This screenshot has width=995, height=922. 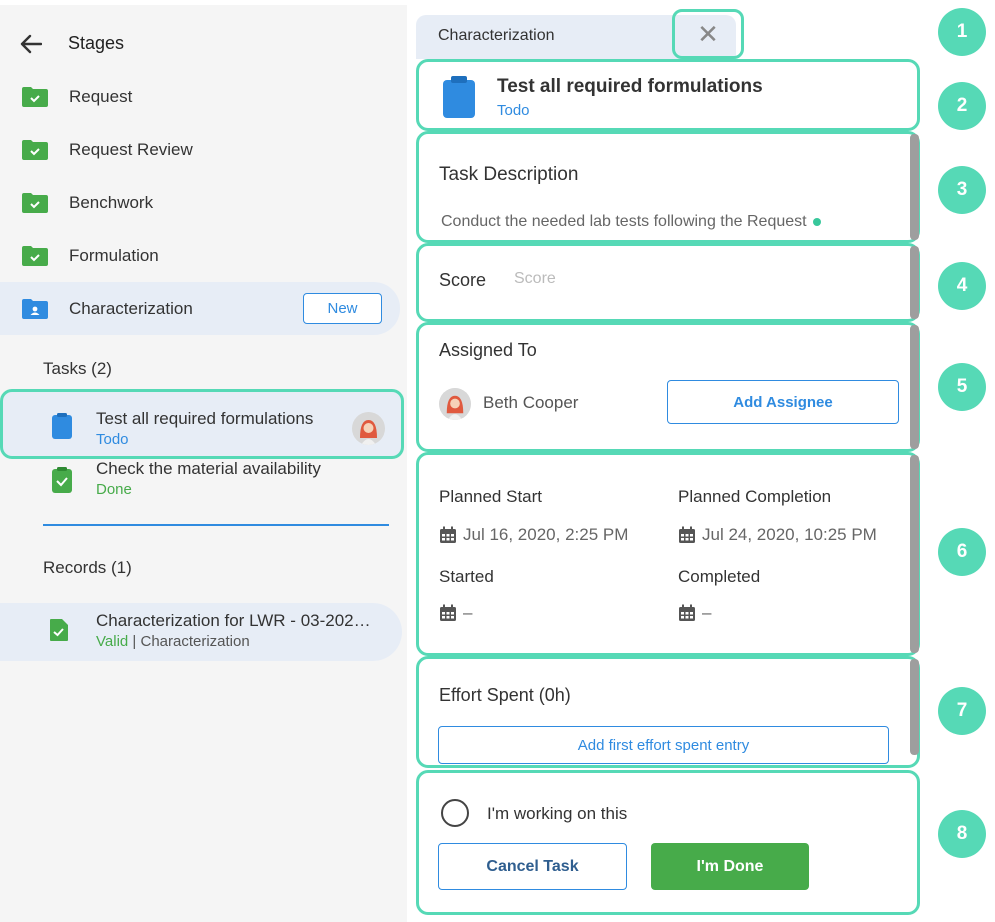 I want to click on task-title: Test all required formulations, so click(x=630, y=86).